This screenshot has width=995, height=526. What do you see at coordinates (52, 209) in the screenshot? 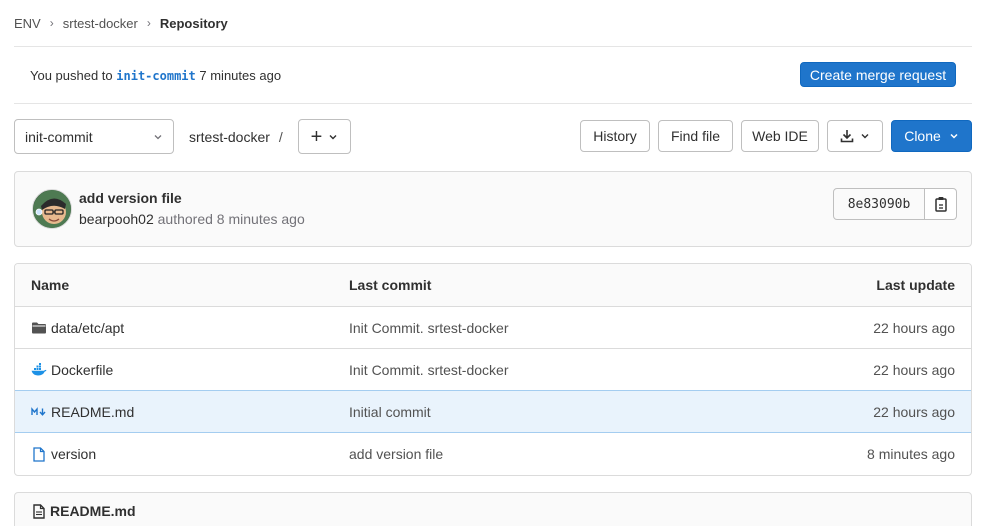
I see `avatar` at bounding box center [52, 209].